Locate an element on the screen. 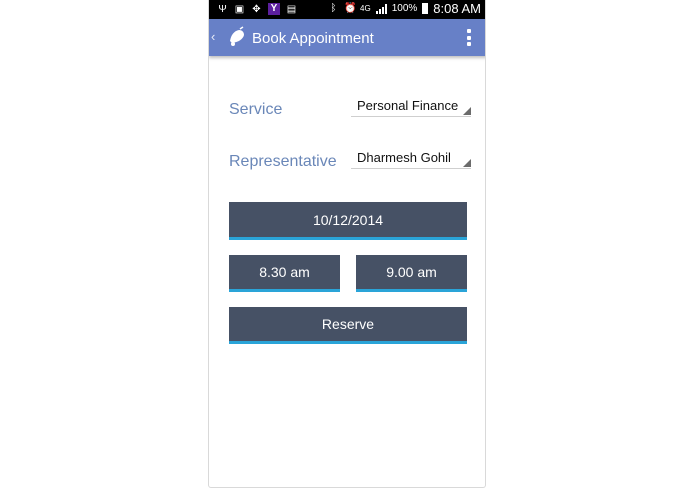 Image resolution: width=695 pixels, height=494 pixels. sd-card-icon: ▤ is located at coordinates (291, 9).